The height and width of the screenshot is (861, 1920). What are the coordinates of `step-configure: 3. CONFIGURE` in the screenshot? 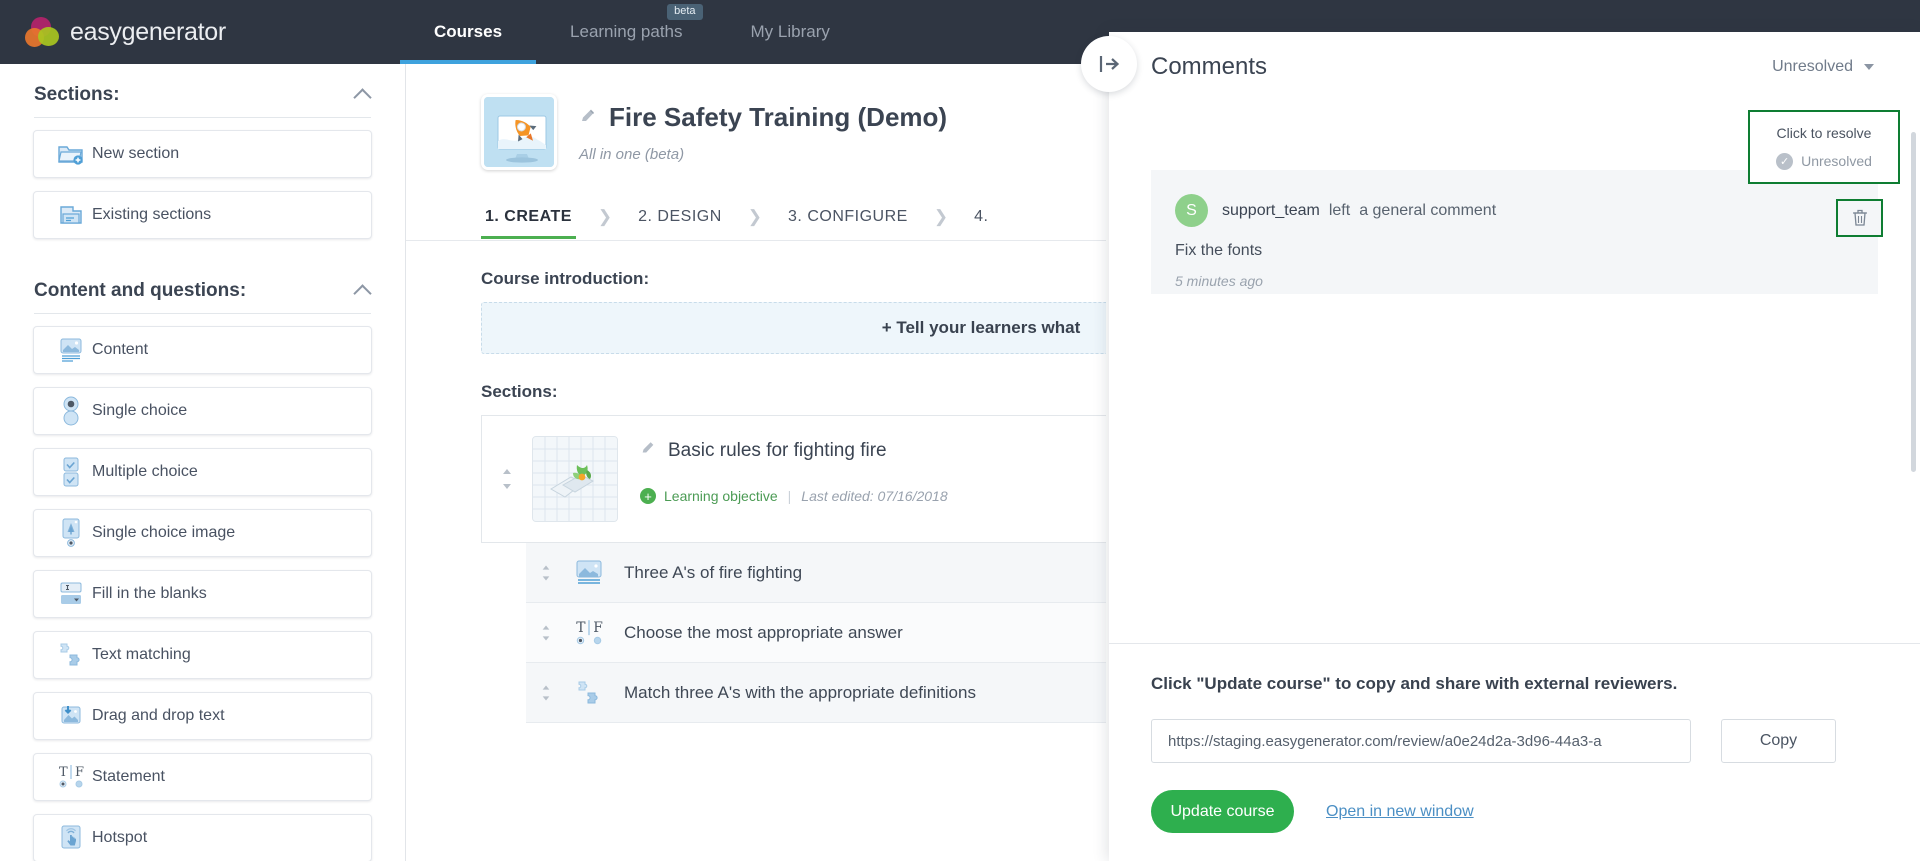 It's located at (848, 223).